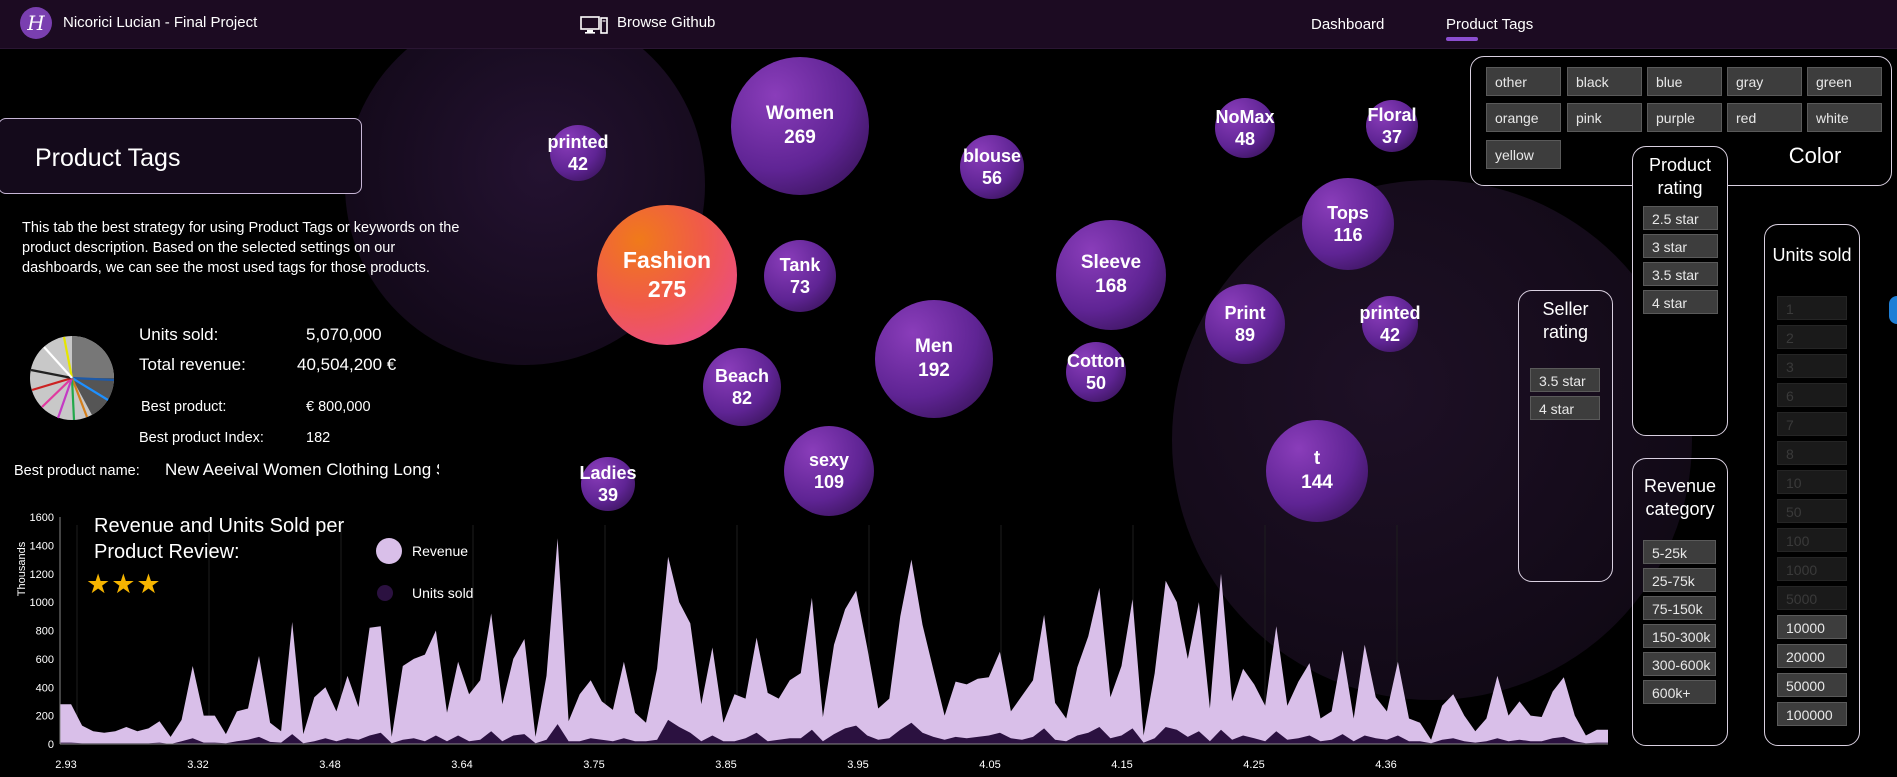 Image resolution: width=1897 pixels, height=777 pixels. I want to click on tag-bubble: Tops 116, so click(1348, 224).